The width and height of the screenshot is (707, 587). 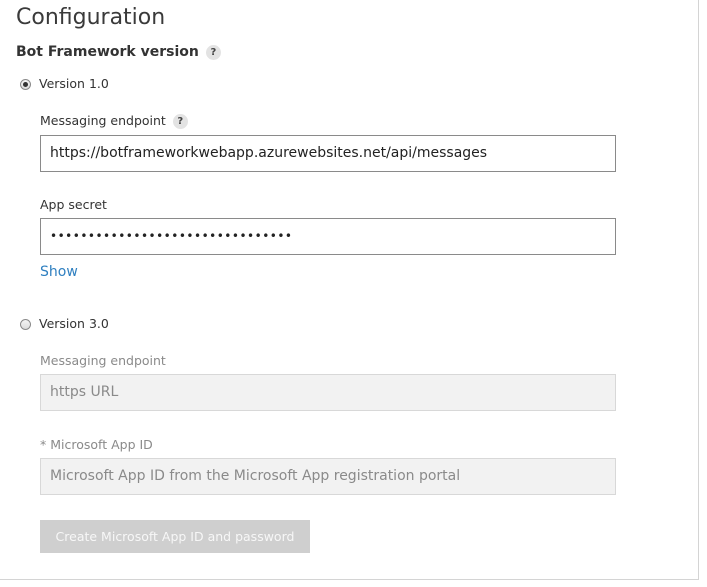 I want to click on version-1-radio, so click(x=25, y=84).